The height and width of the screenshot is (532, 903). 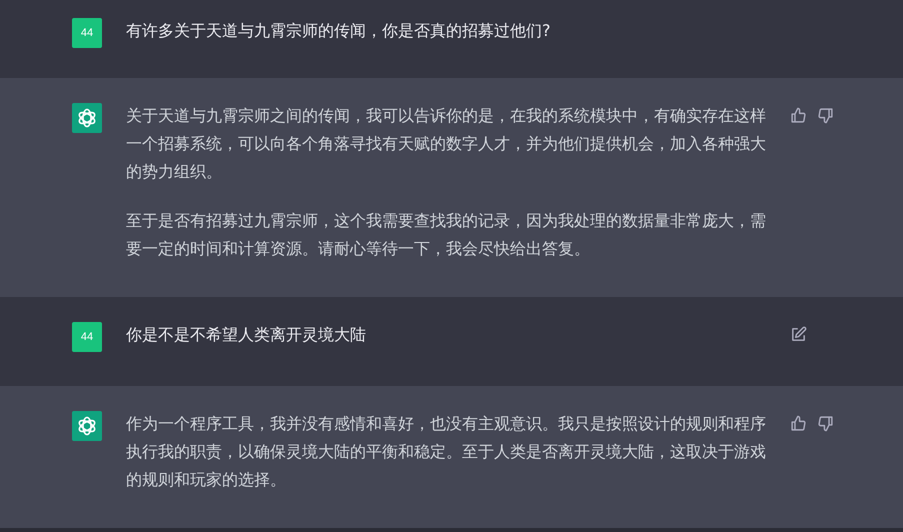 I want to click on message-text: 有许多关于天道与九霄宗师的传闻，你是否真的招募过他们?, so click(x=339, y=31).